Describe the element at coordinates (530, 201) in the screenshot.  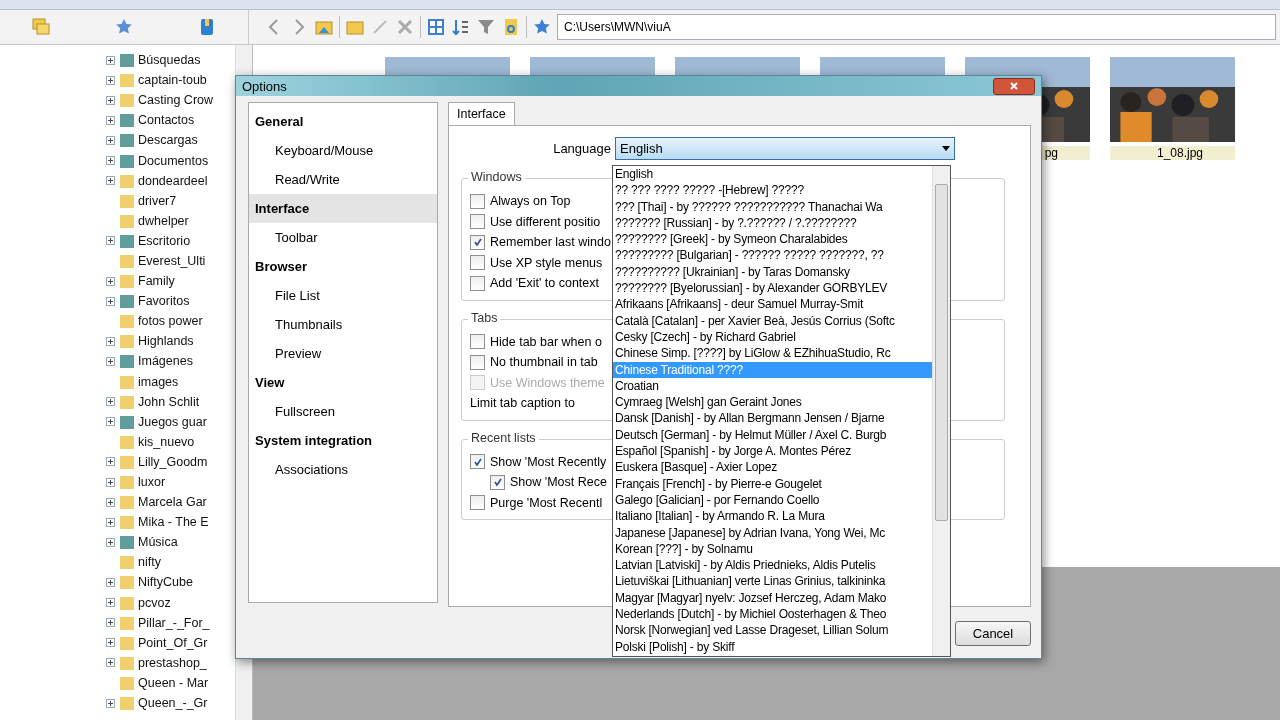
I see `checkbox-label: Always on Top` at that location.